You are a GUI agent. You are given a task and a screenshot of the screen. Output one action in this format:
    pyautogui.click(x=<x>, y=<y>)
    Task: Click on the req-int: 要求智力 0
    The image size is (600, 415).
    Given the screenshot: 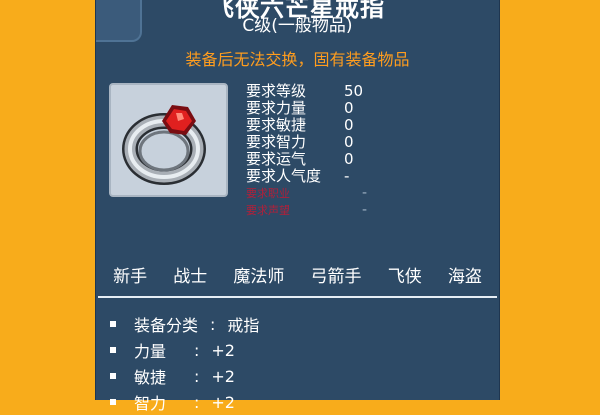 What is the action you would take?
    pyautogui.click(x=334, y=142)
    